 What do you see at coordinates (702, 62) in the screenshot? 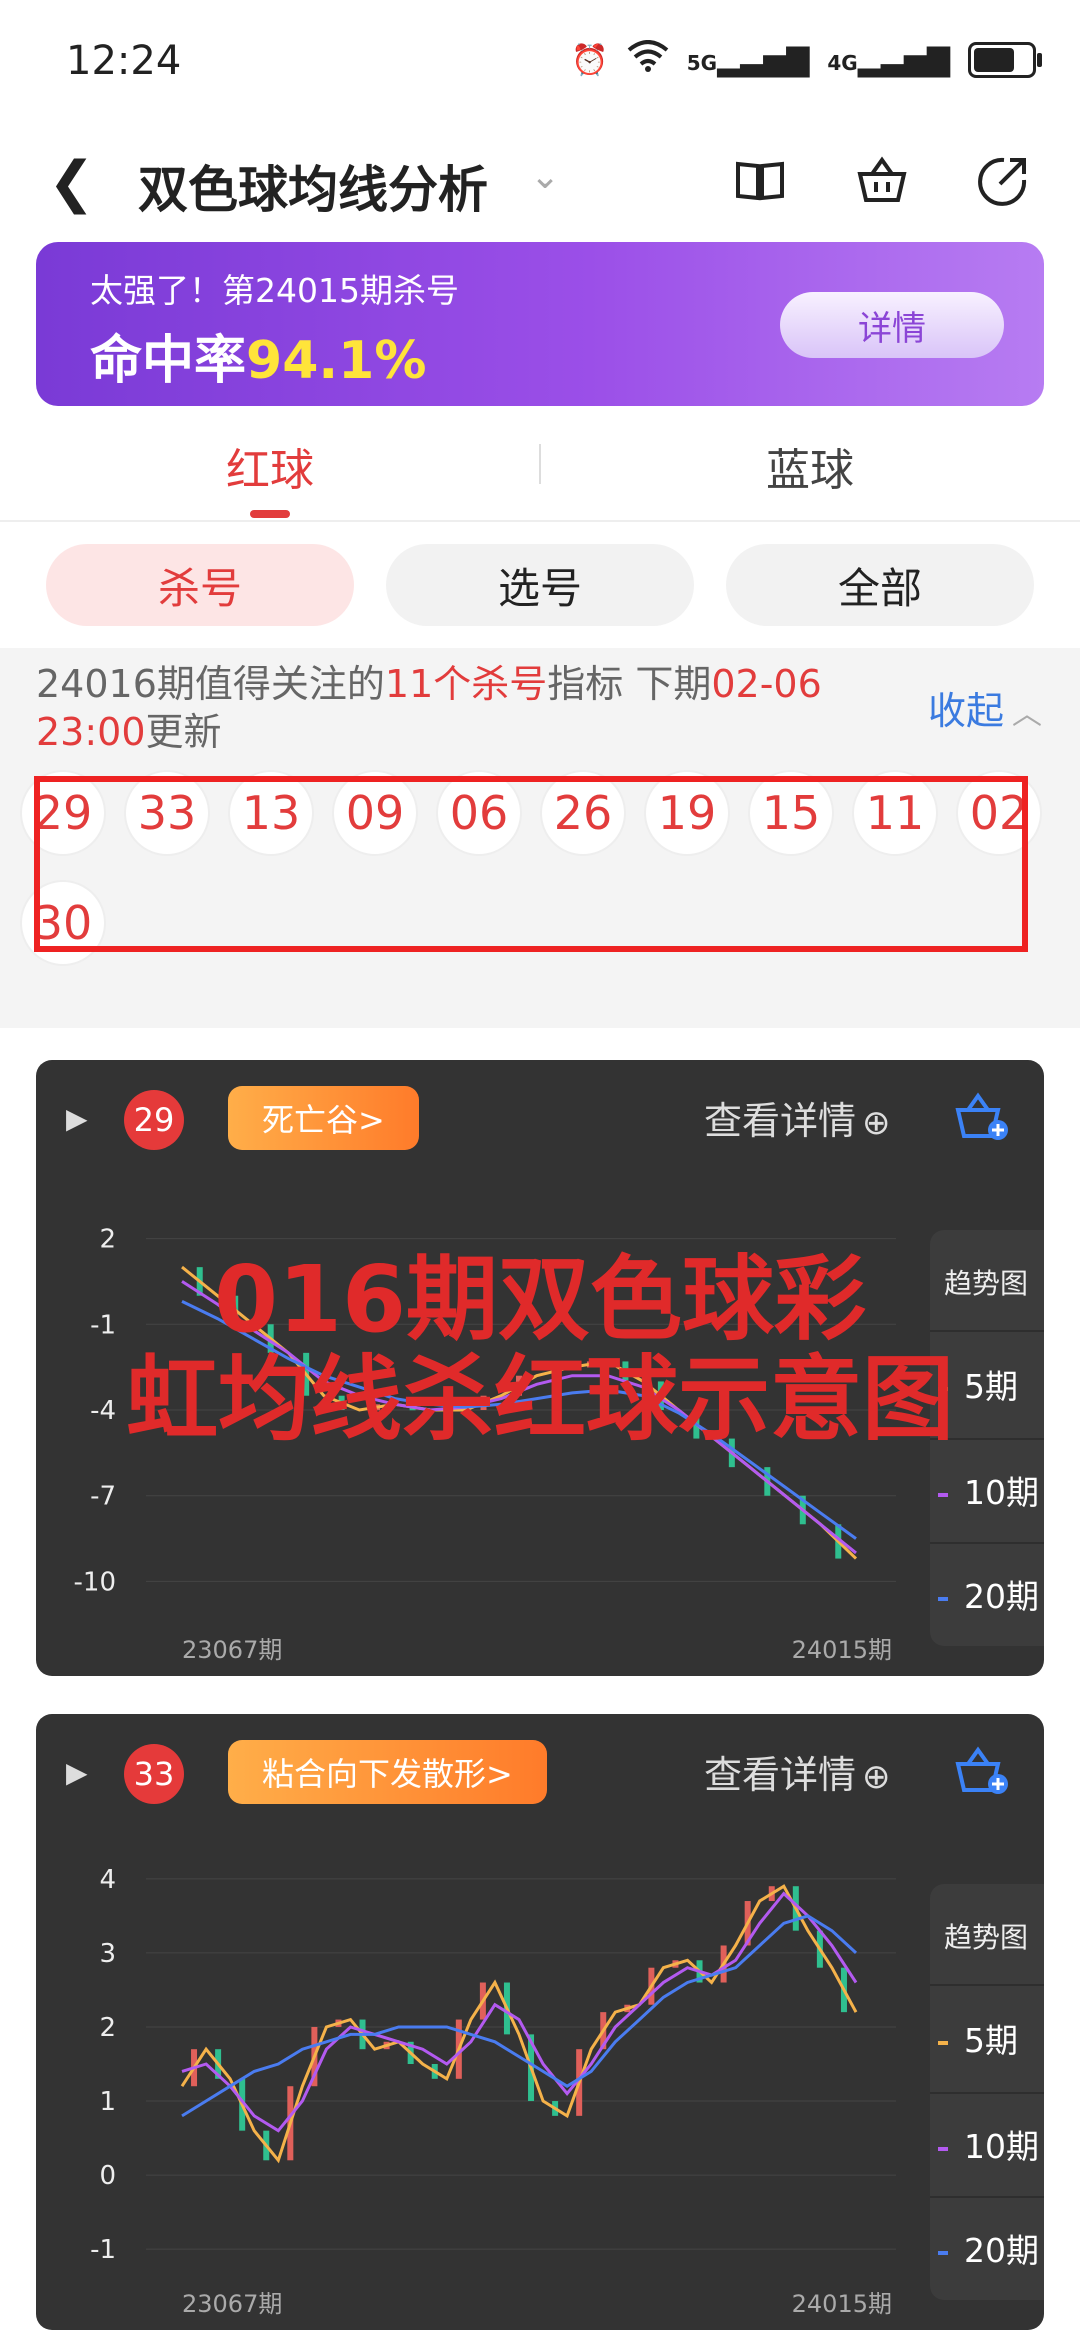
I see `network-5g-label: 5G` at bounding box center [702, 62].